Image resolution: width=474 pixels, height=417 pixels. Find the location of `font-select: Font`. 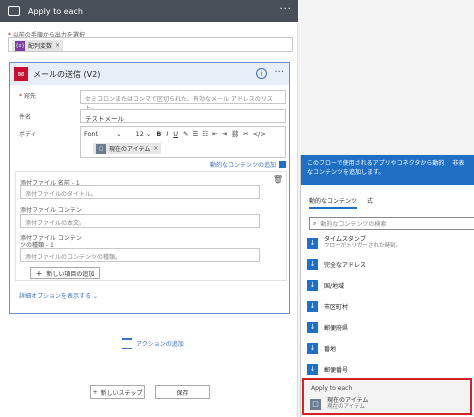

font-select: Font is located at coordinates (91, 134).